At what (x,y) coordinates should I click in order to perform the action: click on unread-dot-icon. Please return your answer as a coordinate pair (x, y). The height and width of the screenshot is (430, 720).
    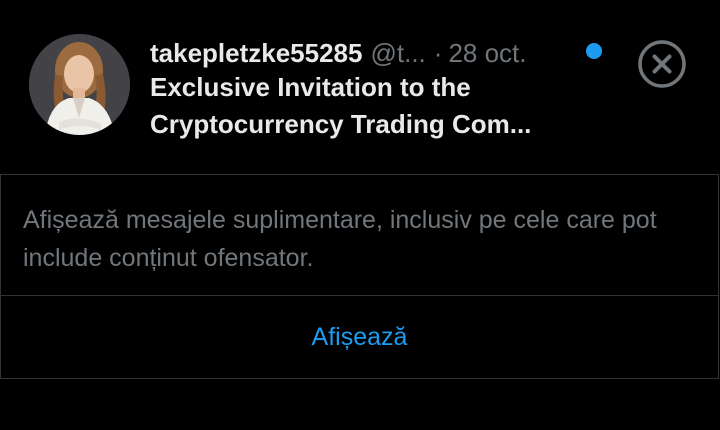
    Looking at the image, I should click on (594, 51).